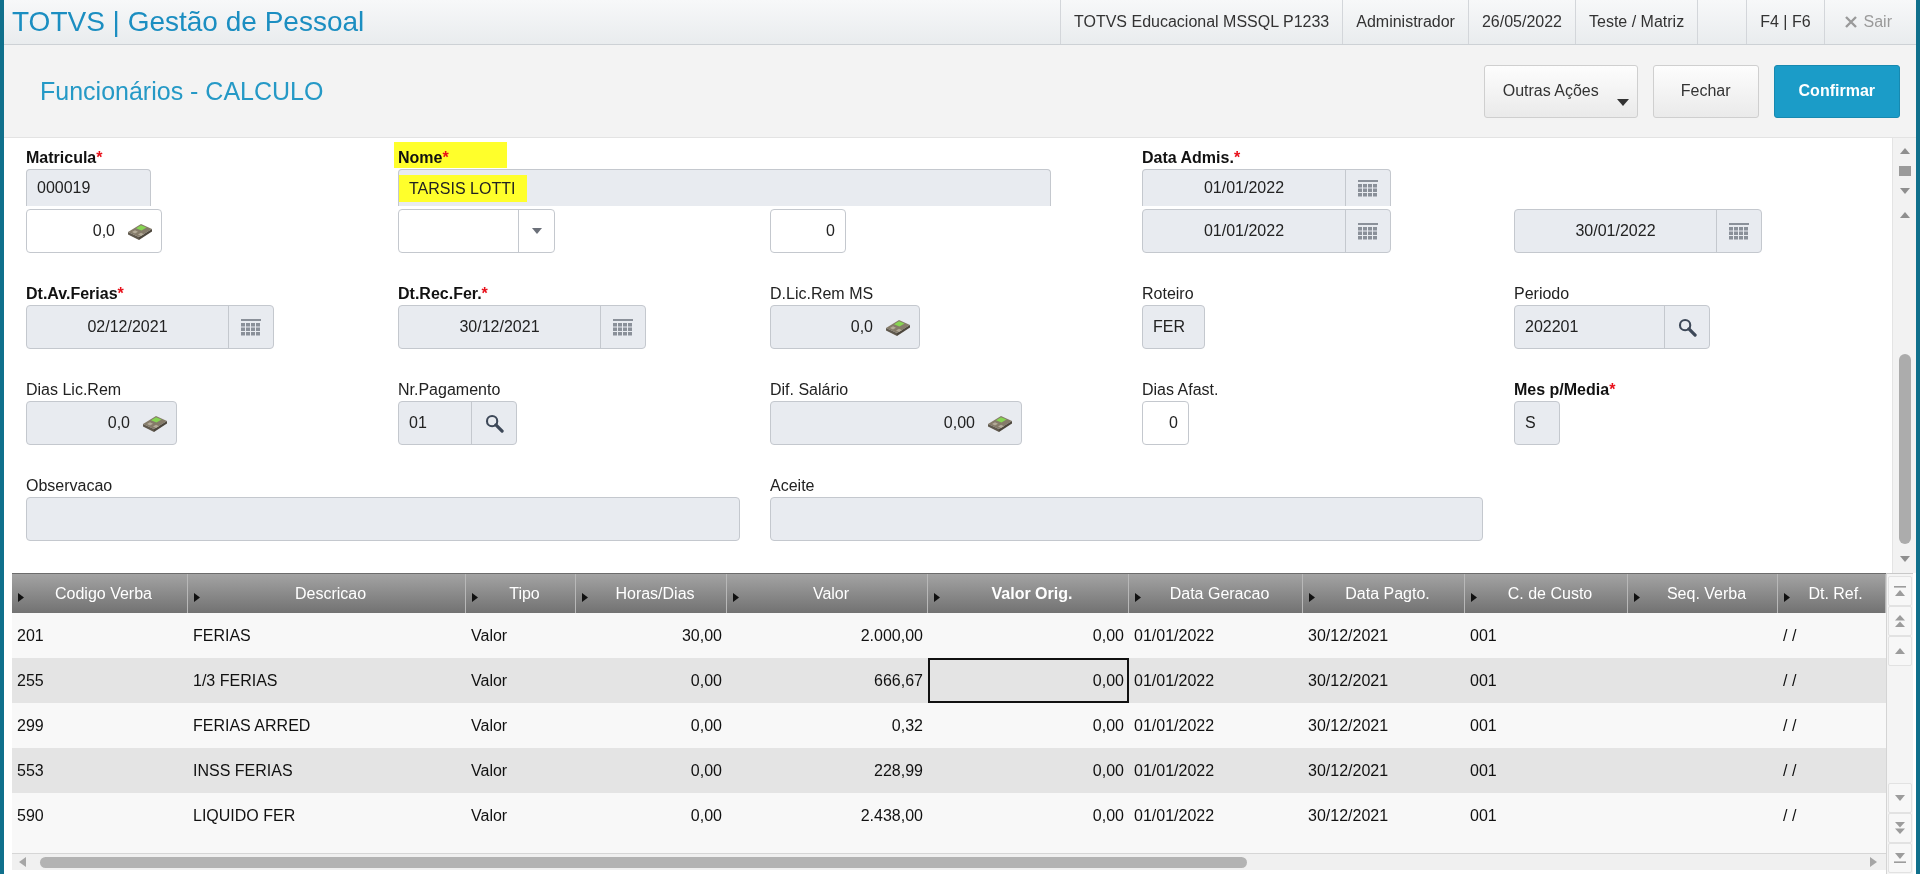  I want to click on table-cell-text: 590, so click(30, 815).